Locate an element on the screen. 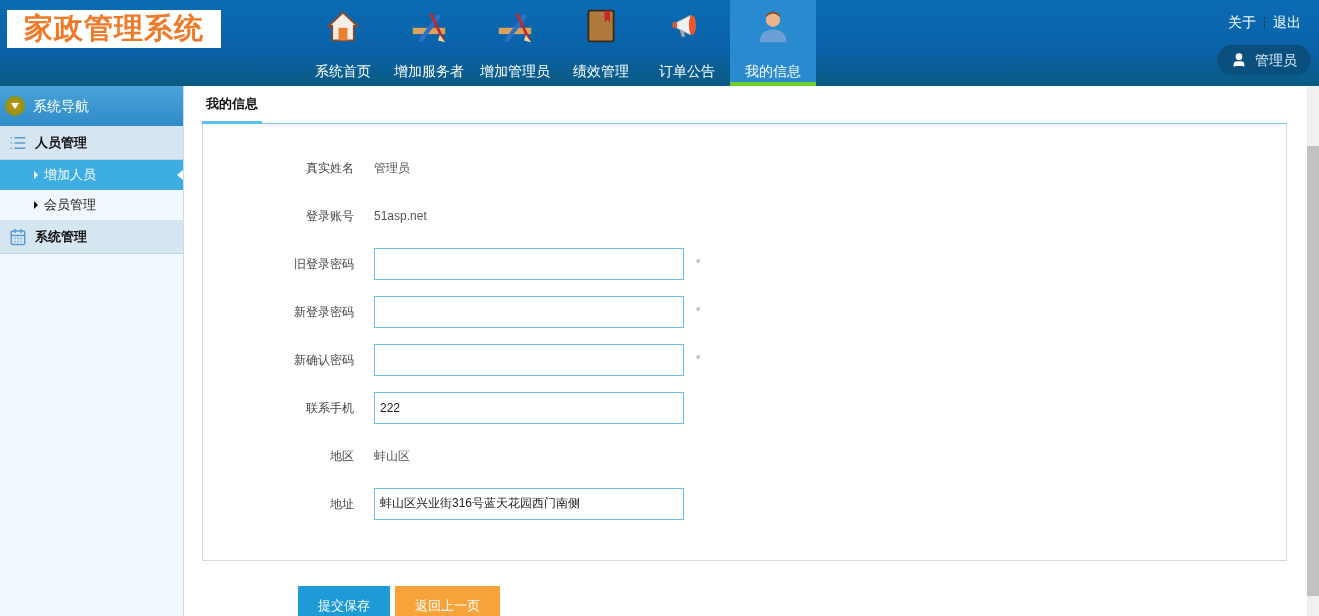 The height and width of the screenshot is (616, 1319). about-link: 关于 is located at coordinates (1242, 22).